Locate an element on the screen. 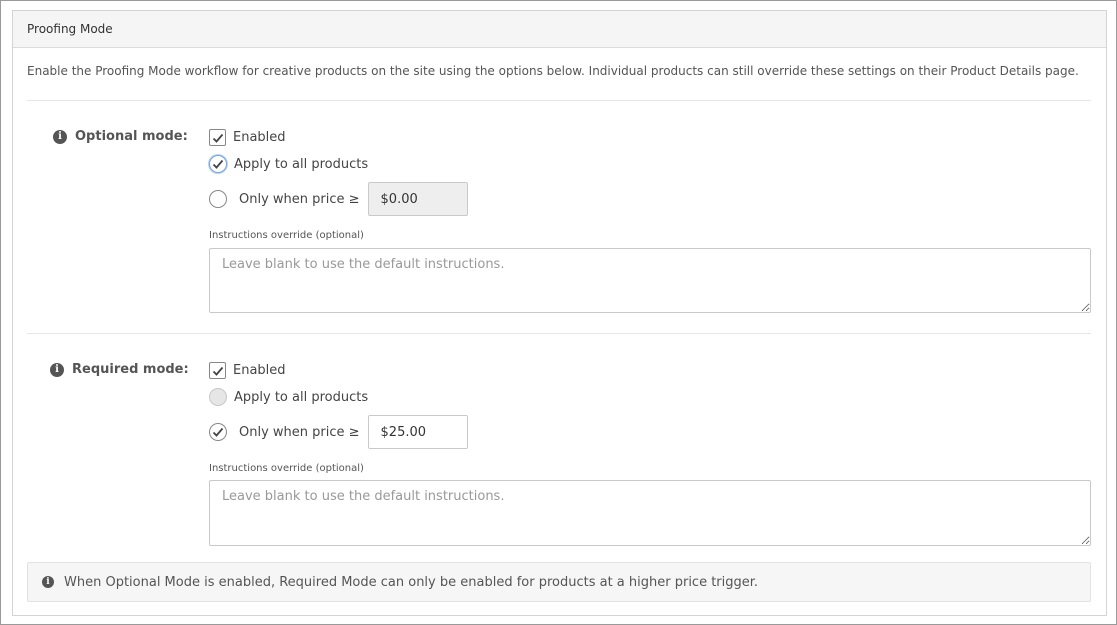 Image resolution: width=1117 pixels, height=625 pixels. optional-enabled-row: Enabled is located at coordinates (247, 137).